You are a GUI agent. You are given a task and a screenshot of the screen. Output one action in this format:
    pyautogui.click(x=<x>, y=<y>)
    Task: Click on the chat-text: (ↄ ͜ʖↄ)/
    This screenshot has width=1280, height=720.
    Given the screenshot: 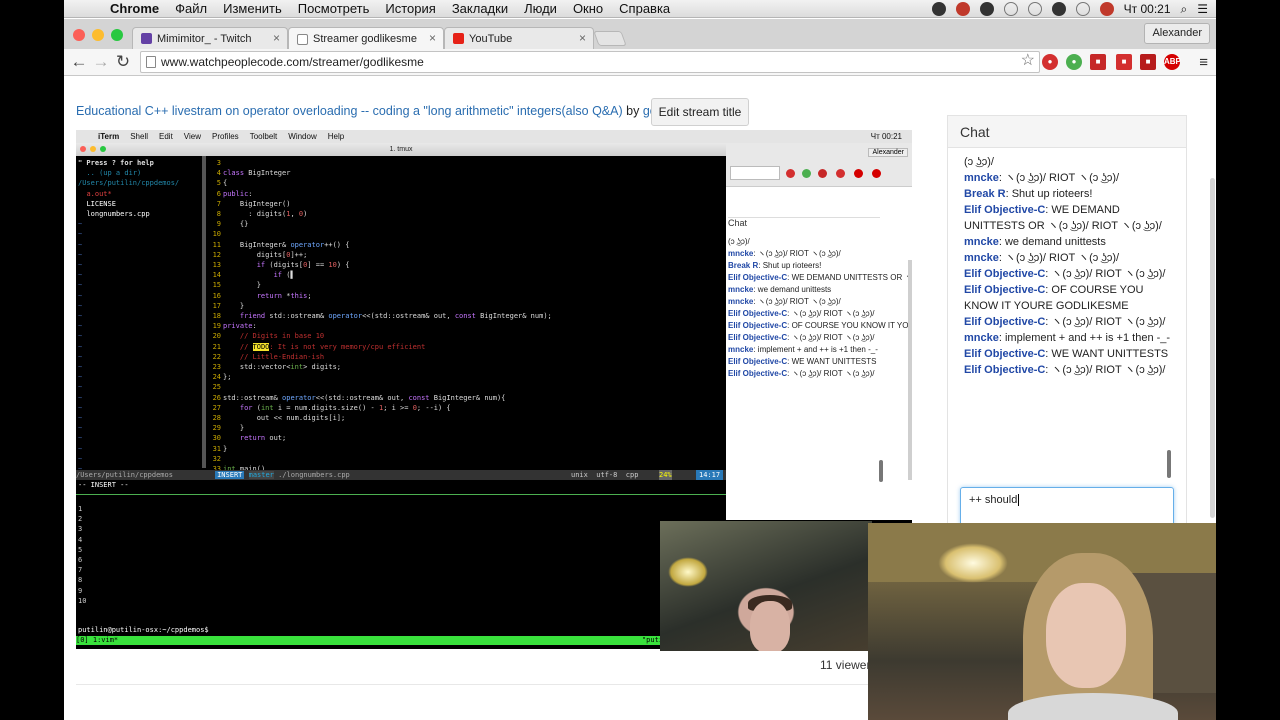 What is the action you would take?
    pyautogui.click(x=979, y=162)
    